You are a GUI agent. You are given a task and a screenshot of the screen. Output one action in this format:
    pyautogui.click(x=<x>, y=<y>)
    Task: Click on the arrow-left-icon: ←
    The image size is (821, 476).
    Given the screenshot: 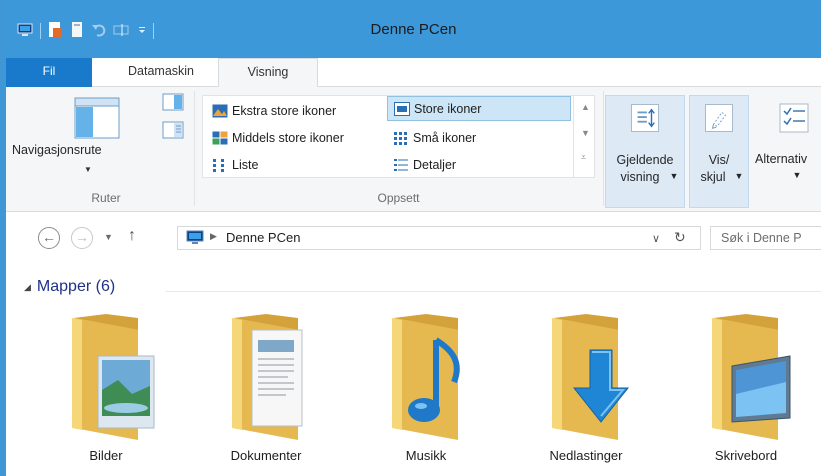 What is the action you would take?
    pyautogui.click(x=49, y=237)
    